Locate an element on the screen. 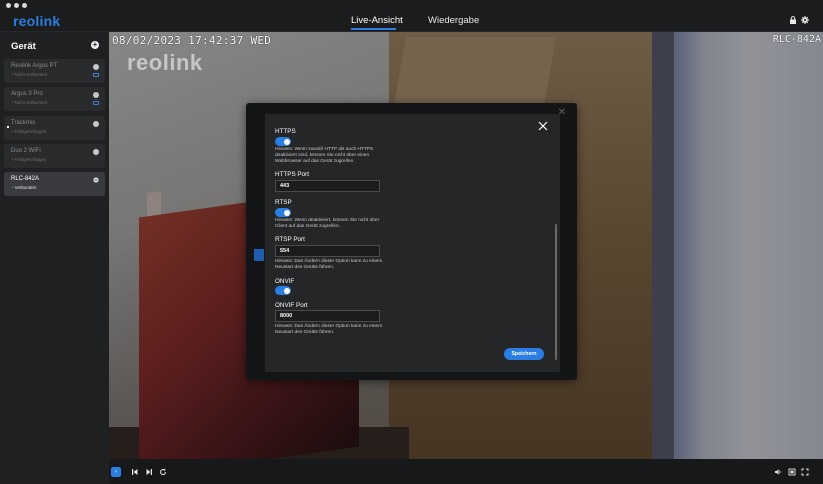 The width and height of the screenshot is (823, 484). lock-icon is located at coordinates (793, 20).